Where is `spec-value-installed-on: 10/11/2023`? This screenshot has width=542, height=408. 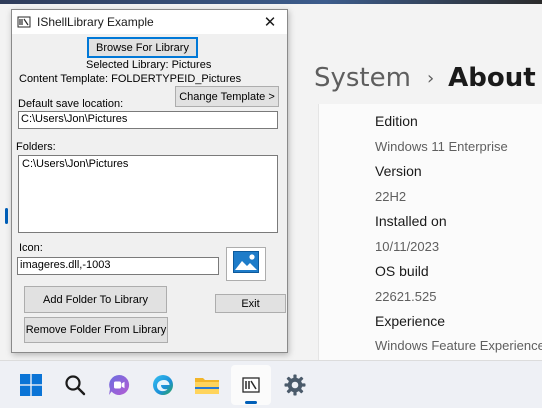
spec-value-installed-on: 10/11/2023 is located at coordinates (407, 246).